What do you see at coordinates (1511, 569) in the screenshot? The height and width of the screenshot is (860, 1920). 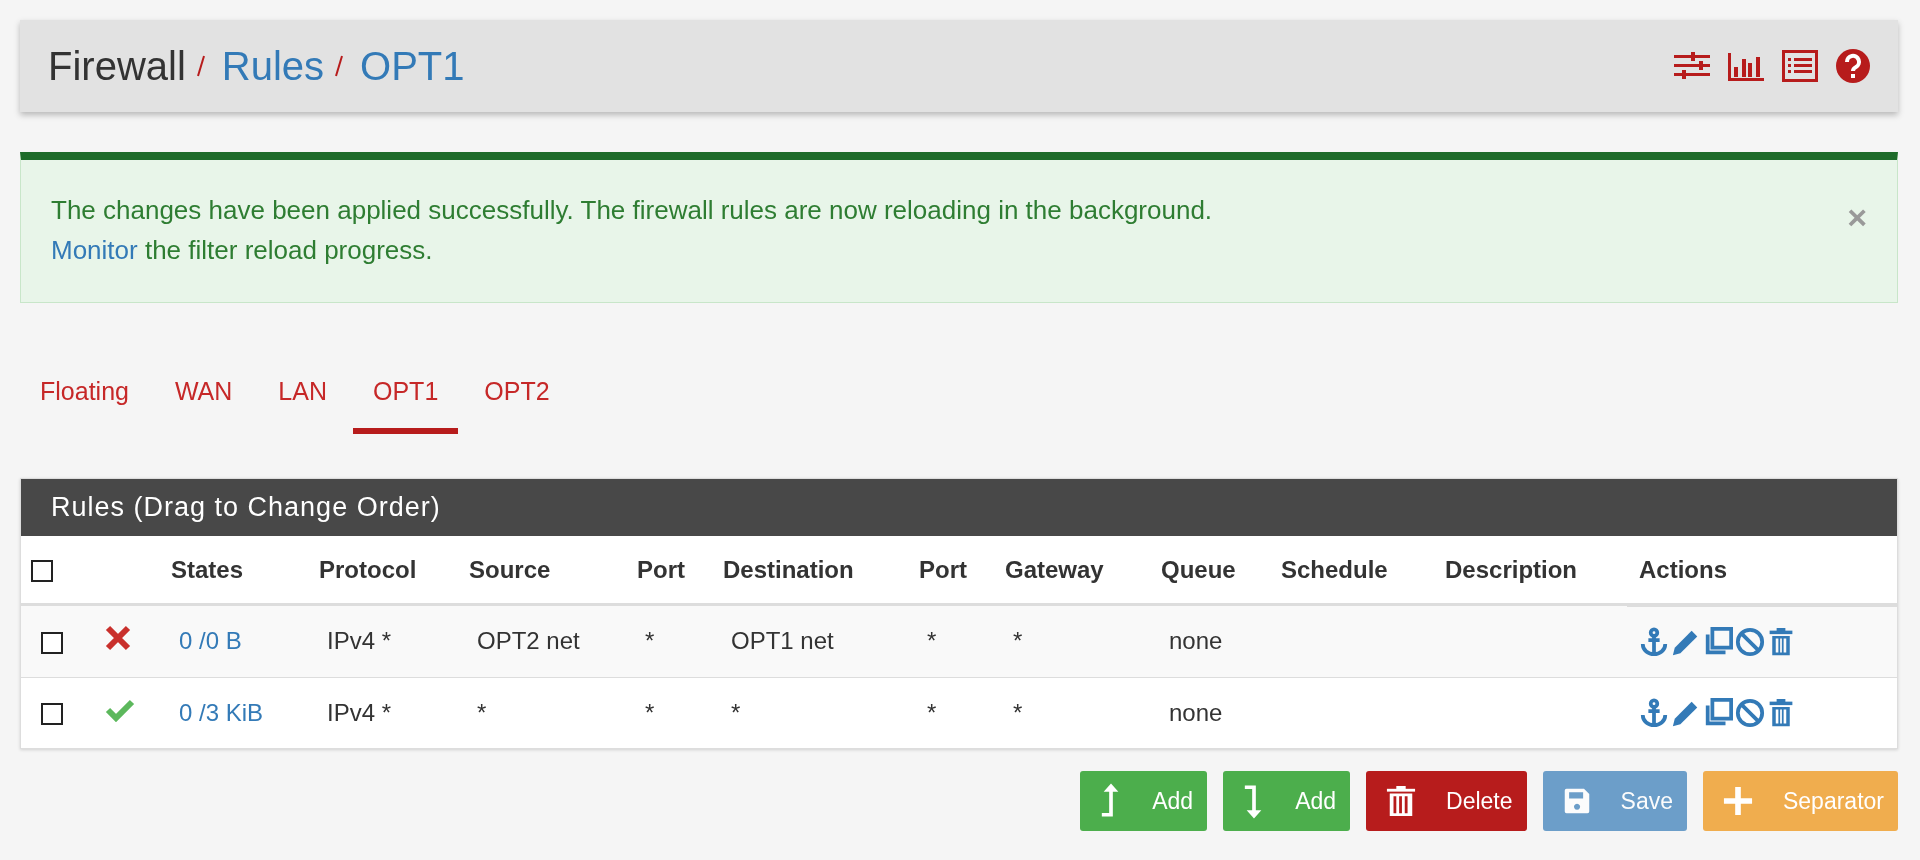 I see `column-header: Description` at bounding box center [1511, 569].